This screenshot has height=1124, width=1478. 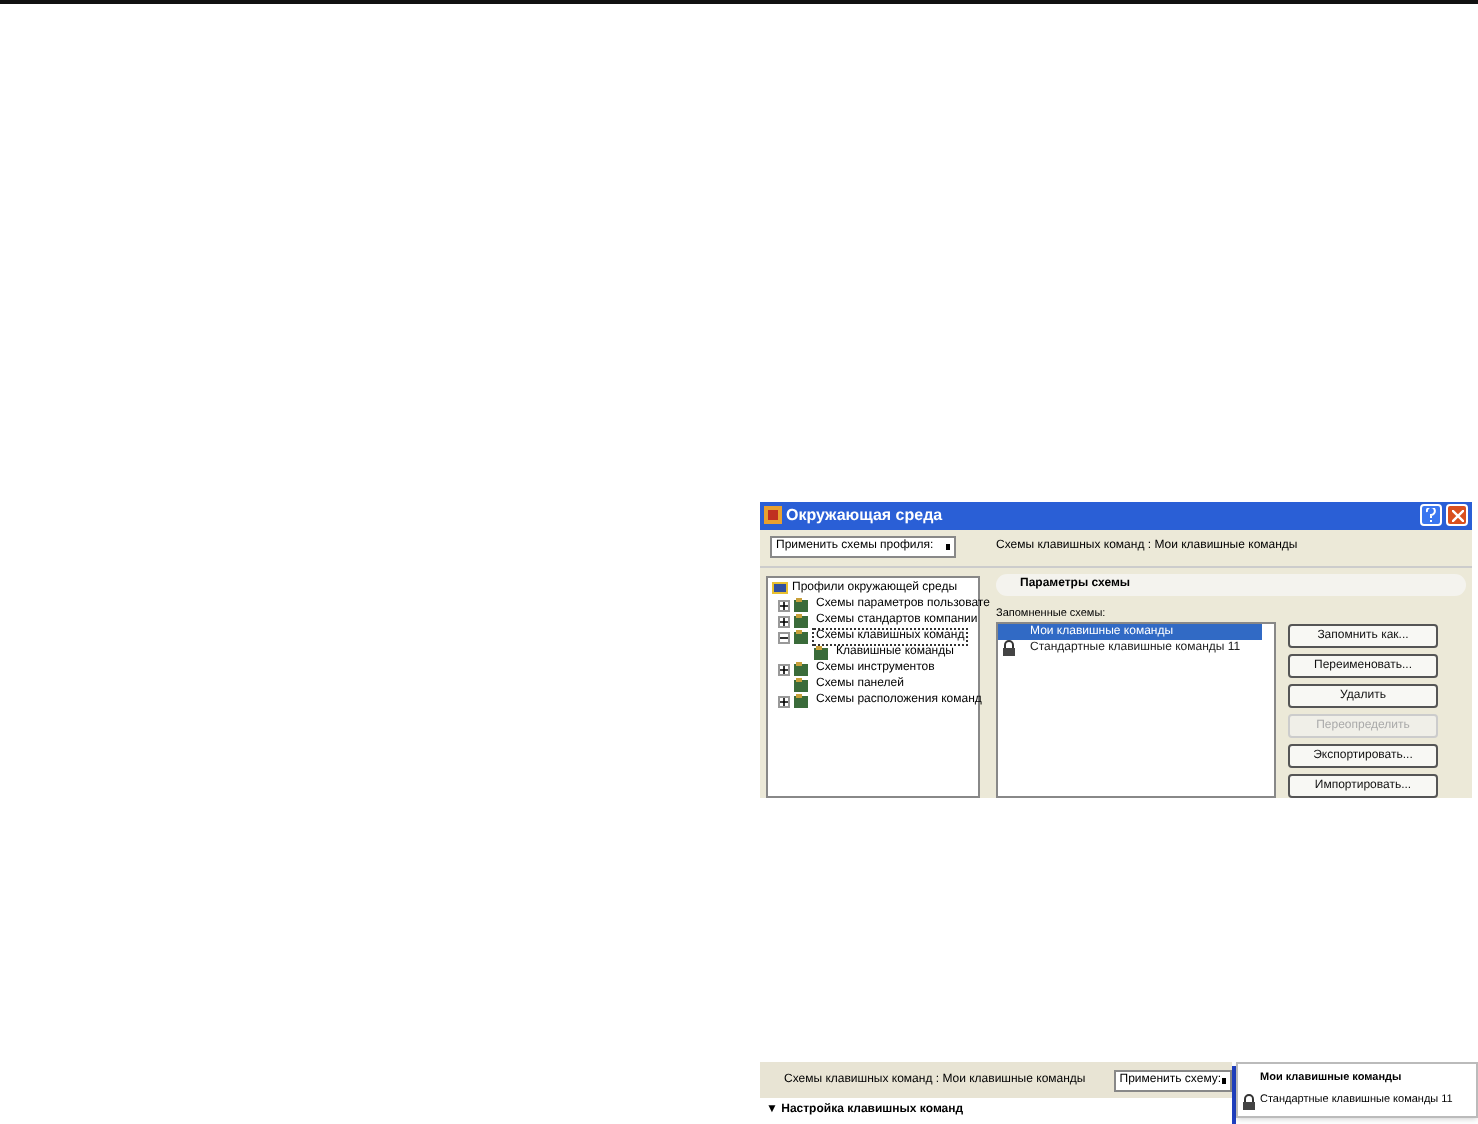 I want to click on help-button, so click(x=1431, y=515).